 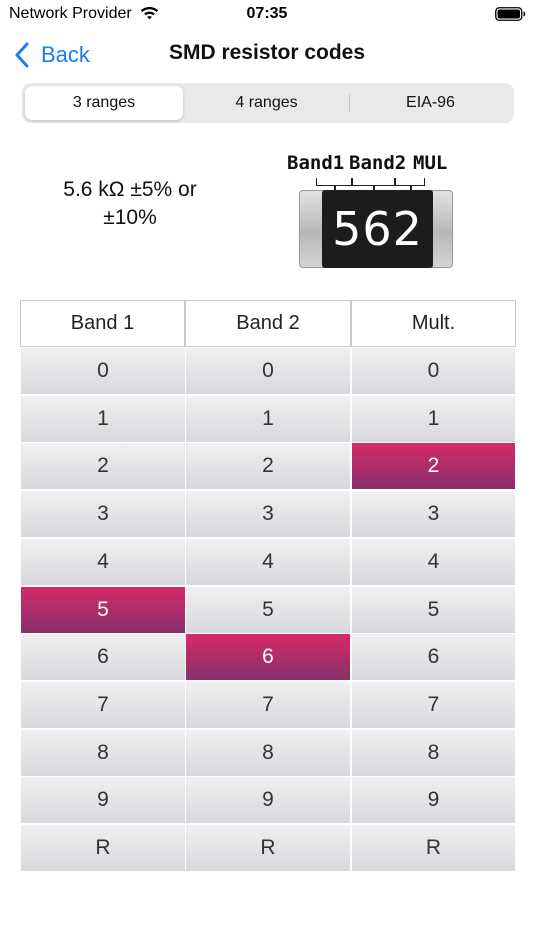 I want to click on range-segmented-control: 3 ranges 4 ranges EIA-96, so click(x=268, y=103).